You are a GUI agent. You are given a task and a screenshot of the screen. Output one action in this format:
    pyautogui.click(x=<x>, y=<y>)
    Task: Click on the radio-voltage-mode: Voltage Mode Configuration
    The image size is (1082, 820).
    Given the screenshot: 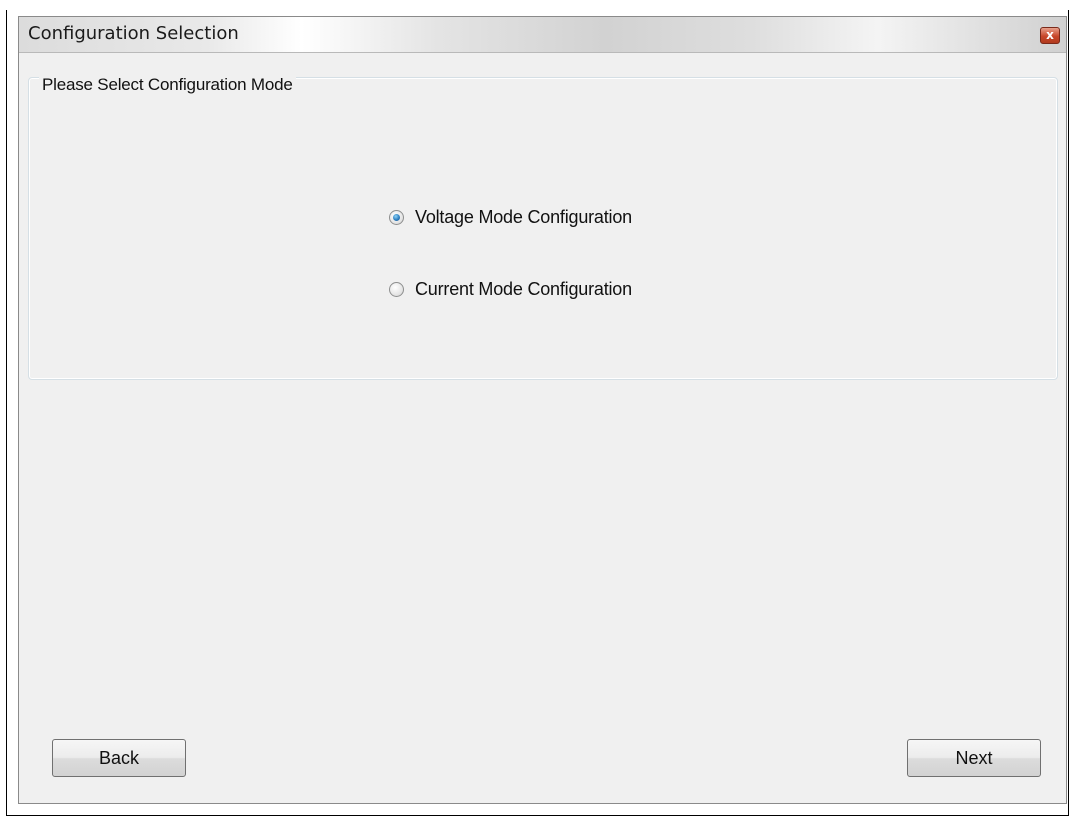 What is the action you would take?
    pyautogui.click(x=510, y=217)
    